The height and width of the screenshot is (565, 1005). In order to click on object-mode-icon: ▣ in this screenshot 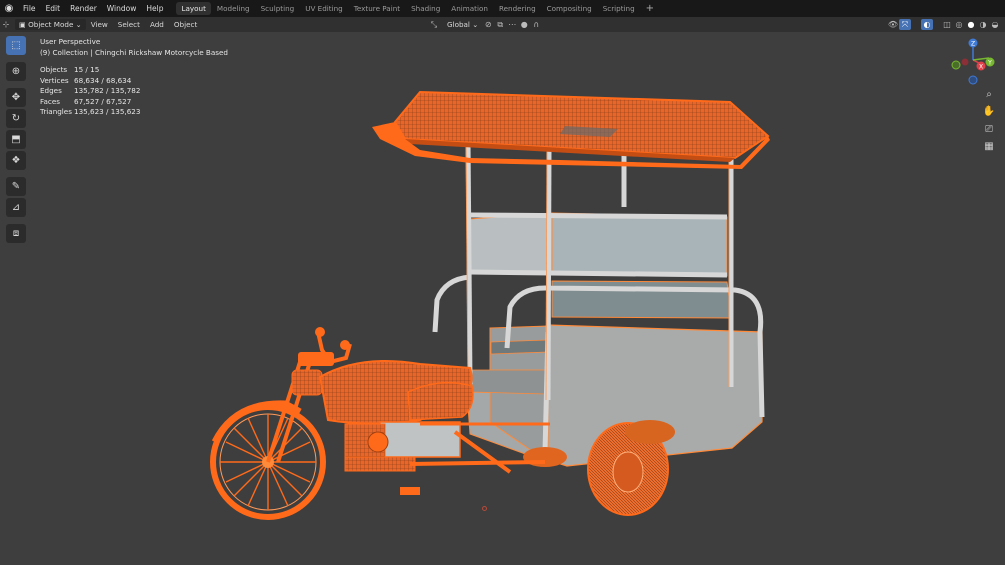, I will do `click(22, 24)`.